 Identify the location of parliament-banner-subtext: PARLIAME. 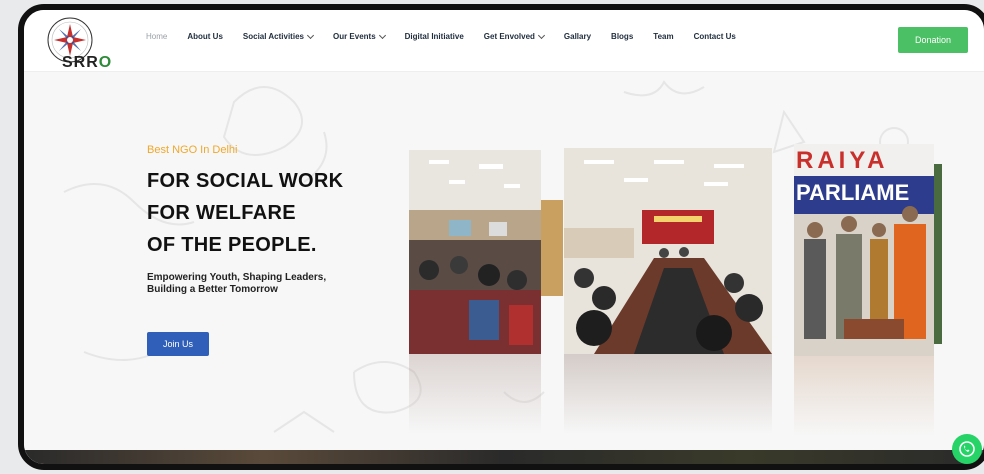
(853, 192).